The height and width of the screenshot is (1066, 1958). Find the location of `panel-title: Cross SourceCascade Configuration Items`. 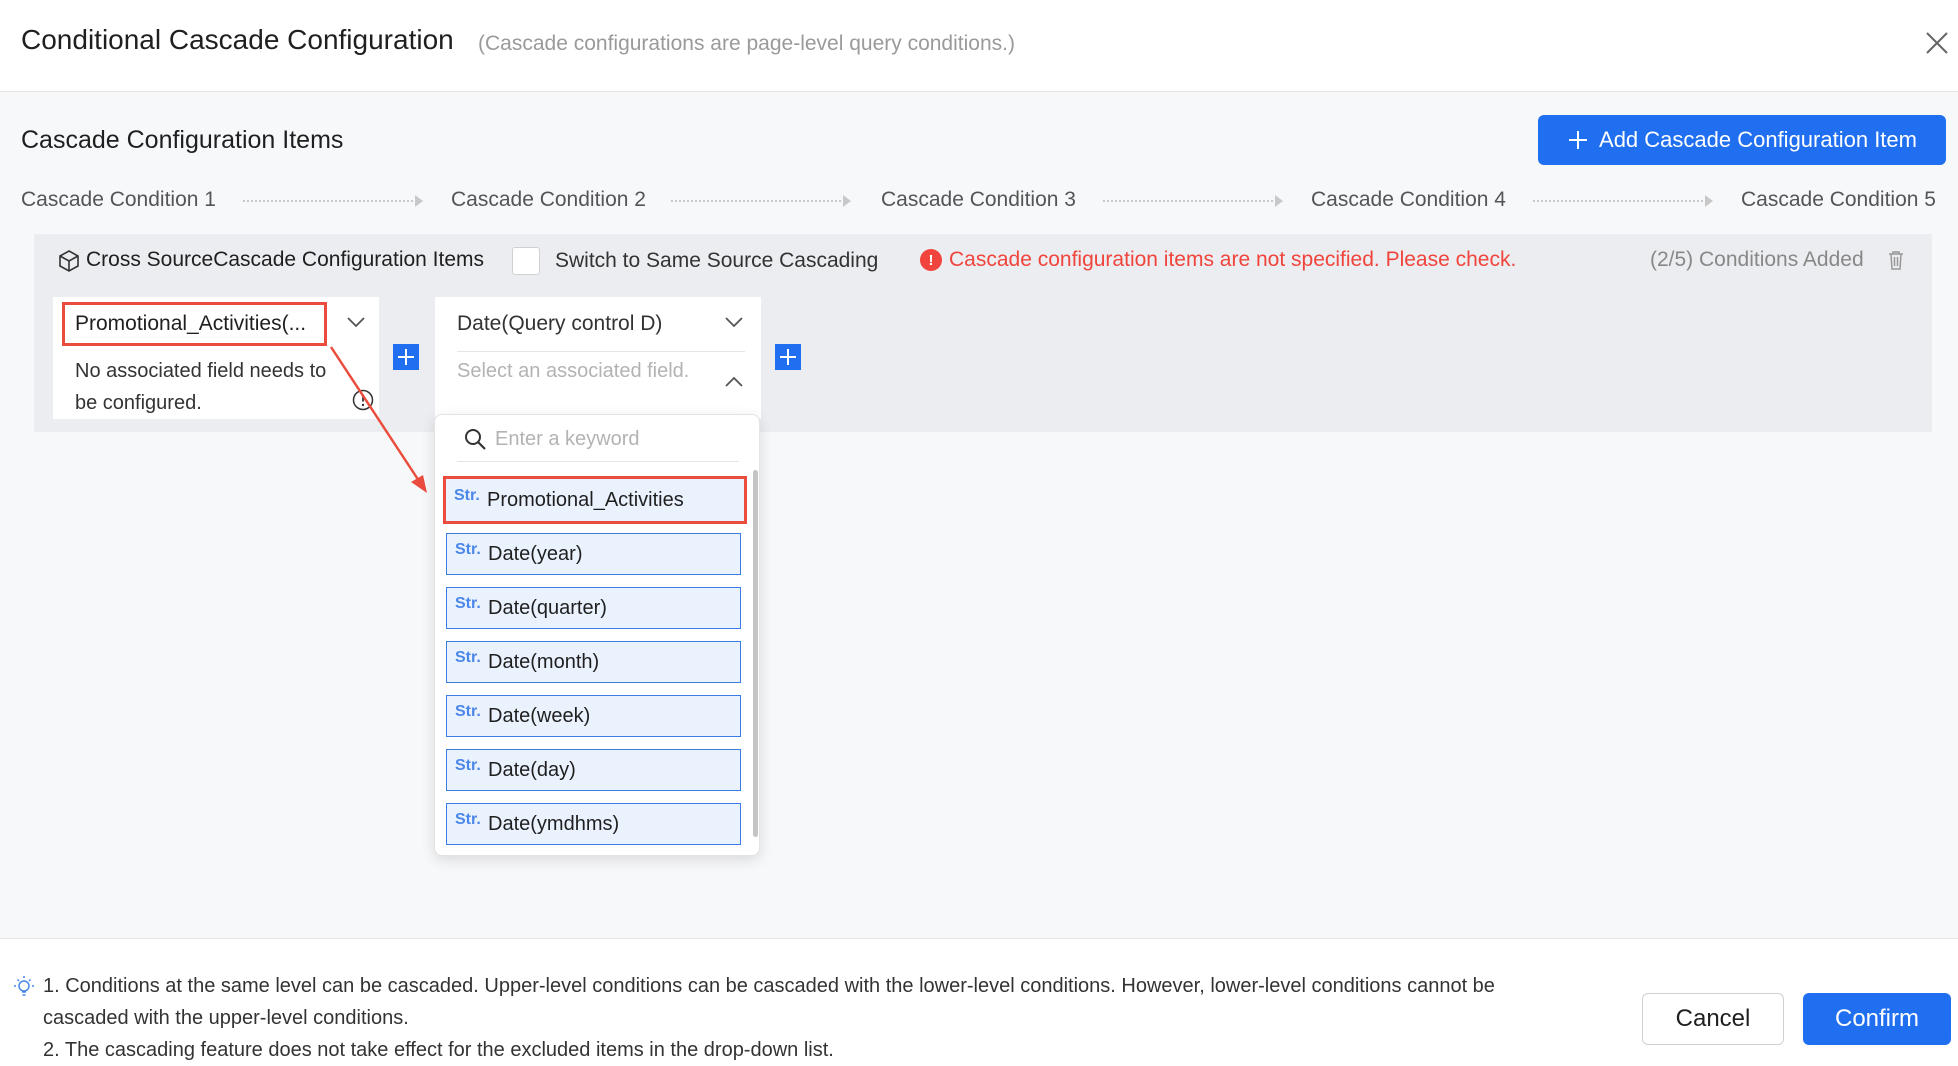

panel-title: Cross SourceCascade Configuration Items is located at coordinates (285, 259).